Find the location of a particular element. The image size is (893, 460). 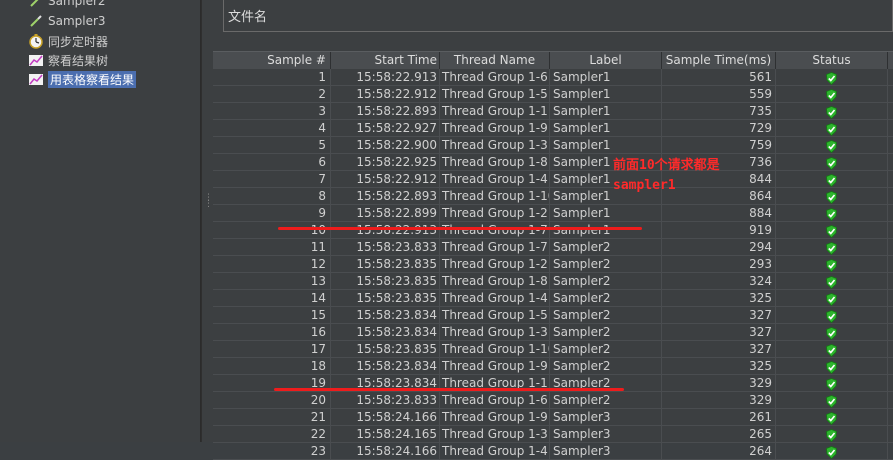

chart-icon is located at coordinates (36, 79).